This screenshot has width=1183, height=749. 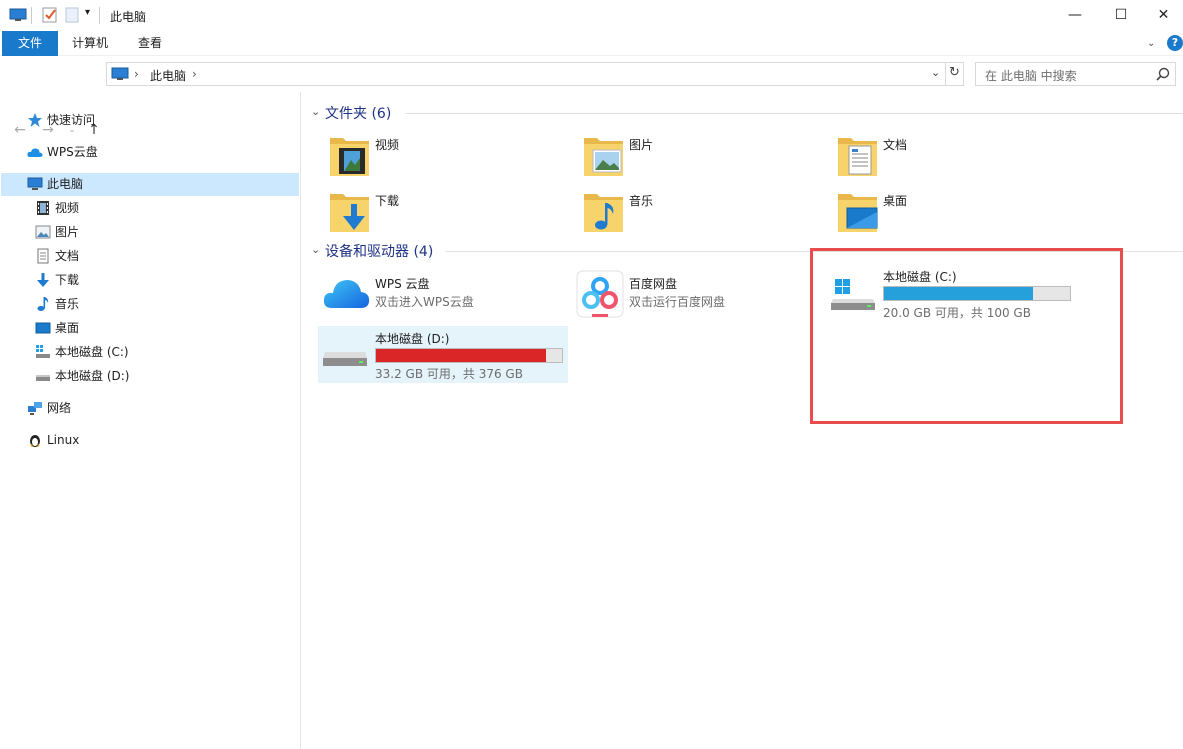 What do you see at coordinates (920, 277) in the screenshot?
I see `device-name: 本地磁盘 (C:)` at bounding box center [920, 277].